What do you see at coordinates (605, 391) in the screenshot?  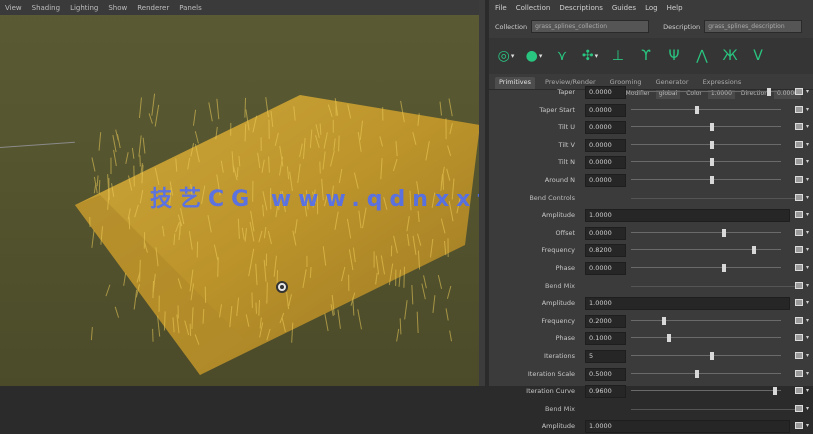 I see `attribute-value-field: 0.9600` at bounding box center [605, 391].